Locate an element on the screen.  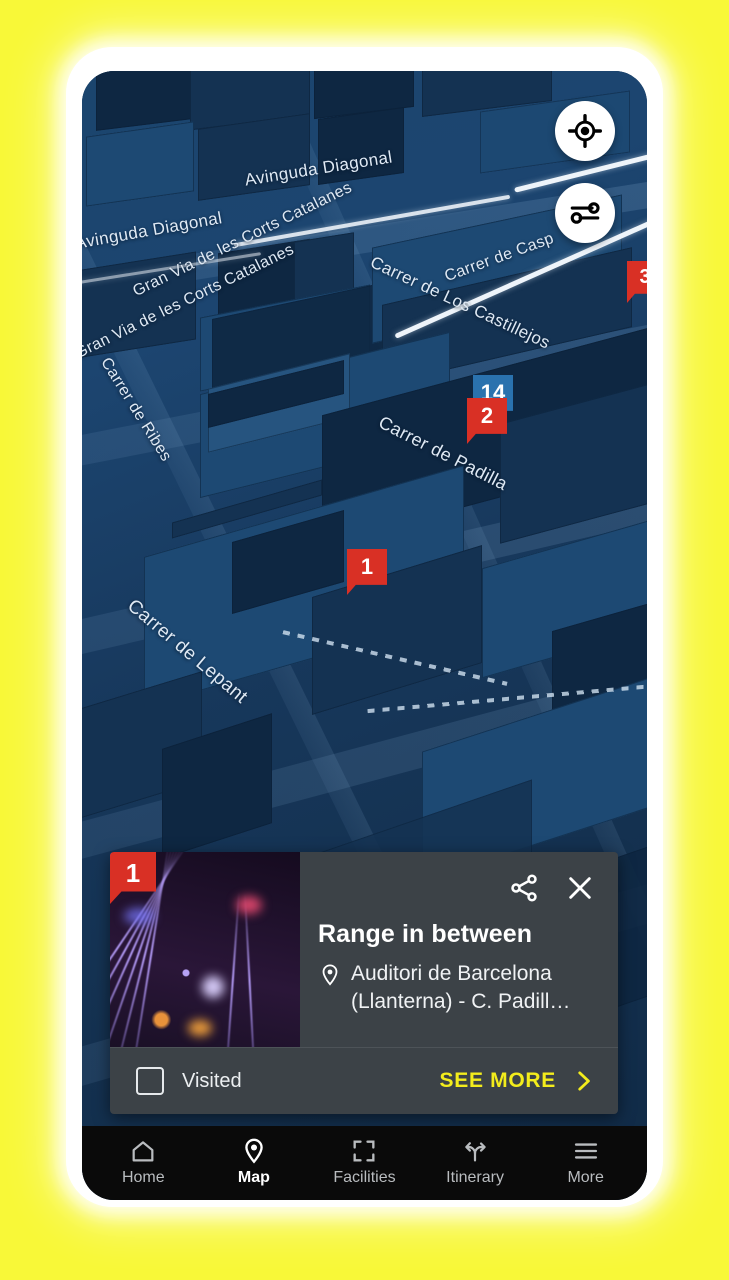
chevron-right-icon is located at coordinates (584, 1081).